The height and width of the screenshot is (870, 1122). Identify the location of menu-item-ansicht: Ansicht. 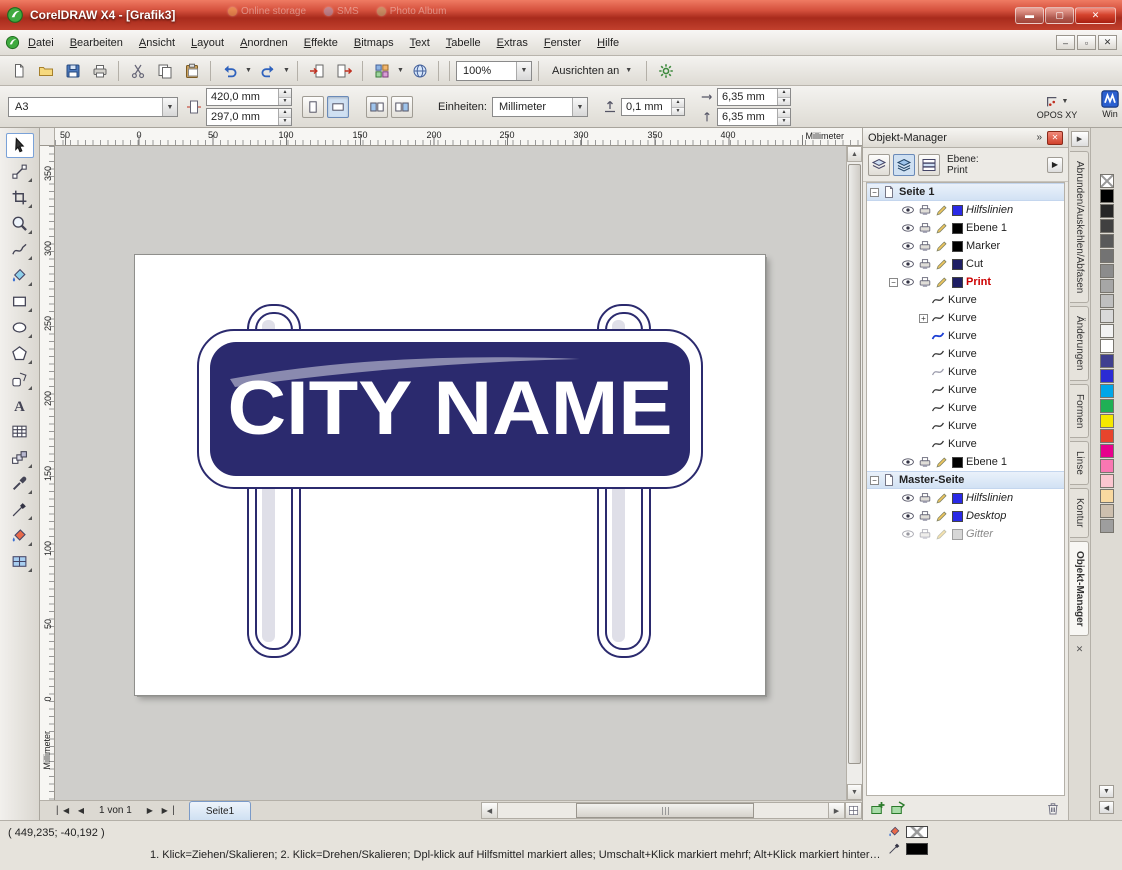
(157, 43).